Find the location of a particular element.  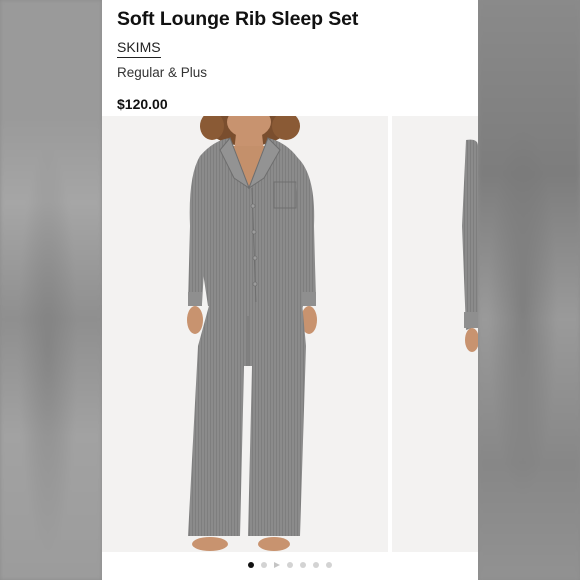

play-video-icon is located at coordinates (277, 565).